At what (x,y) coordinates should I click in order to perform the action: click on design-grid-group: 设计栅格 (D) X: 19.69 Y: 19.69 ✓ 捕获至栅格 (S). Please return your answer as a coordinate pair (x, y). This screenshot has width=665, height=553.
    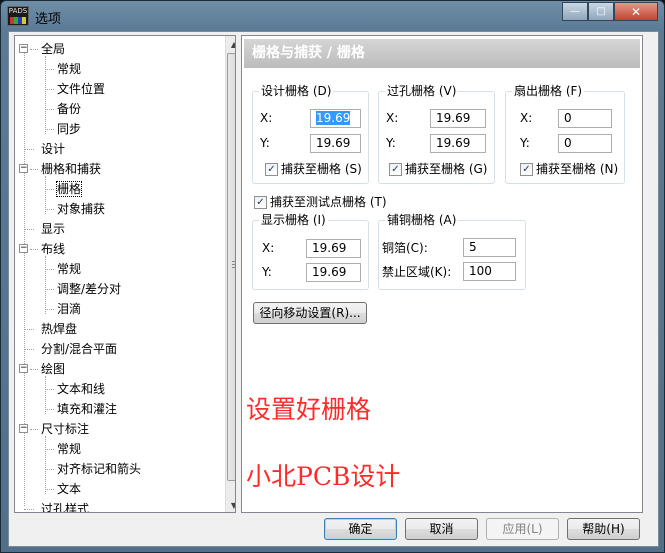
    Looking at the image, I should click on (310, 133).